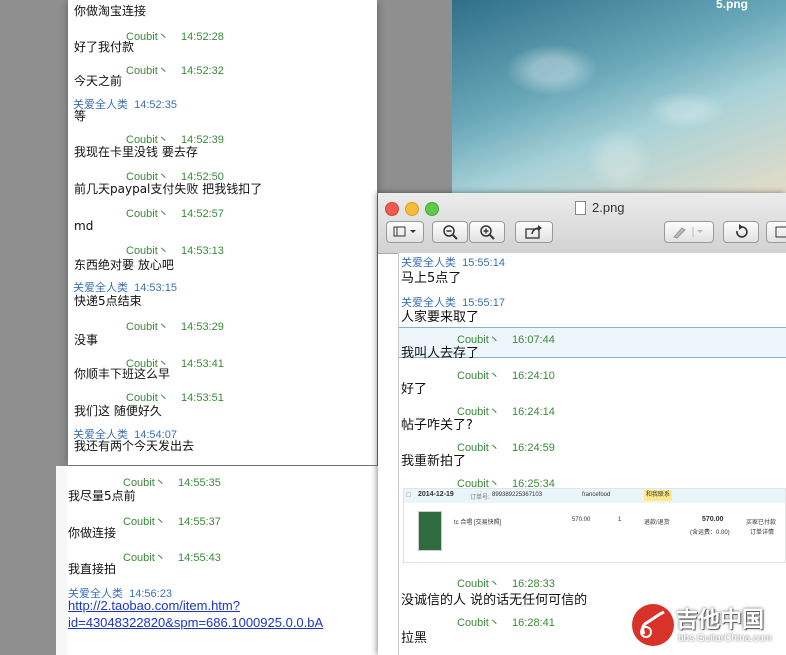 Image resolution: width=786 pixels, height=655 pixels. Describe the element at coordinates (172, 483) in the screenshot. I see `chat-sender-header: Coubit丶 14:55:35` at that location.